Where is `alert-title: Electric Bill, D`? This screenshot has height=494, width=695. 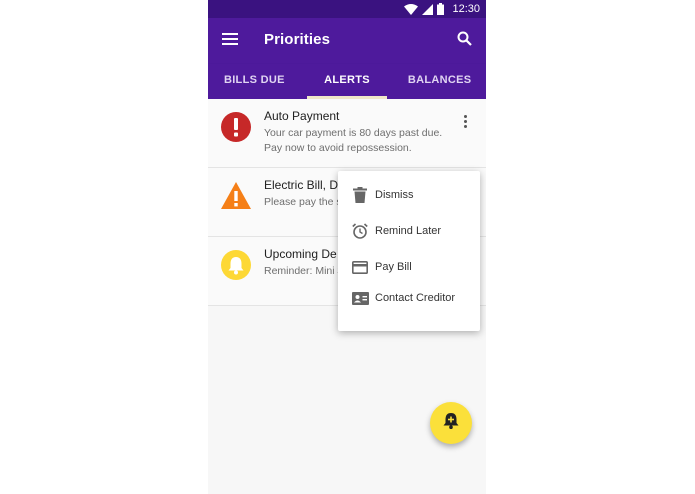
alert-title: Electric Bill, D is located at coordinates (301, 185).